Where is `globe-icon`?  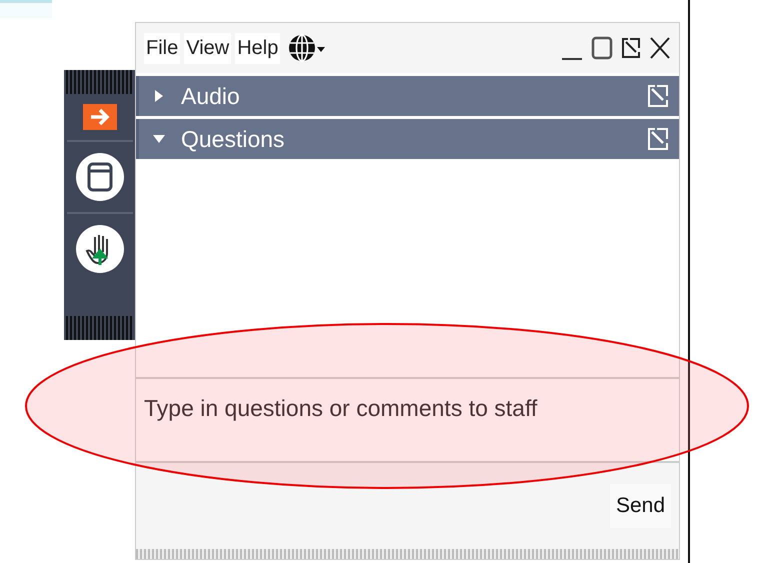 globe-icon is located at coordinates (307, 48).